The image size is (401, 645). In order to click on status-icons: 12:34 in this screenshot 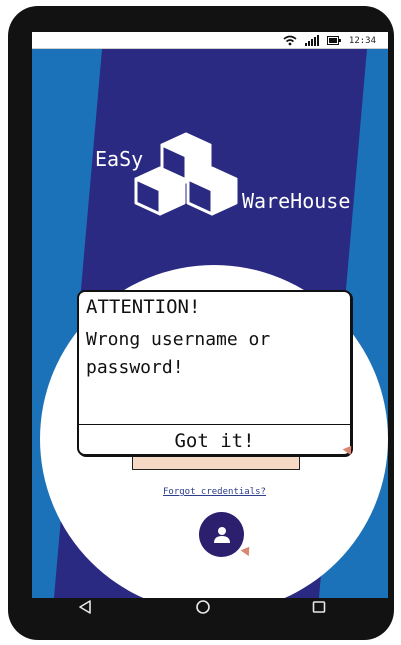, I will do `click(329, 40)`.